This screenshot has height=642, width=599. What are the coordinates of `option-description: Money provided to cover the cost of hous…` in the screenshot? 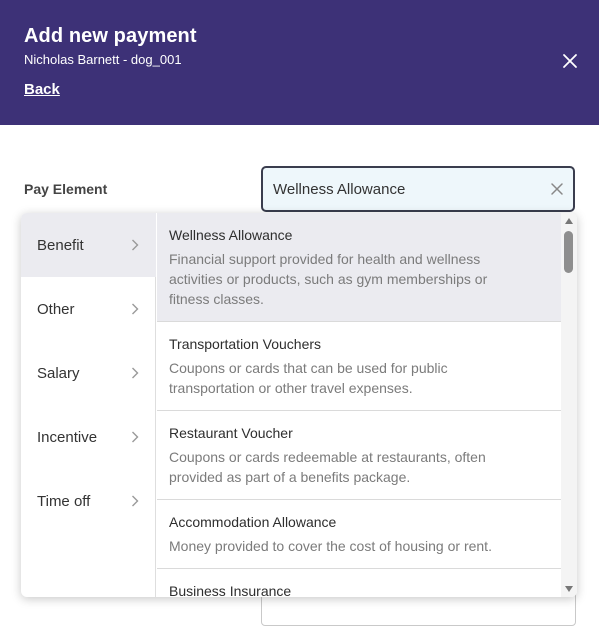 It's located at (359, 546).